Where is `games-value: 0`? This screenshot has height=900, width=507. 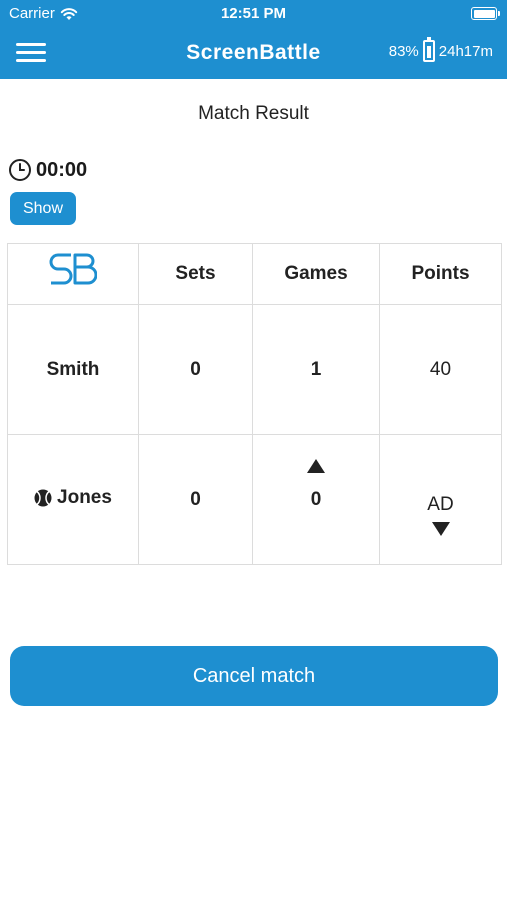
games-value: 0 is located at coordinates (316, 499).